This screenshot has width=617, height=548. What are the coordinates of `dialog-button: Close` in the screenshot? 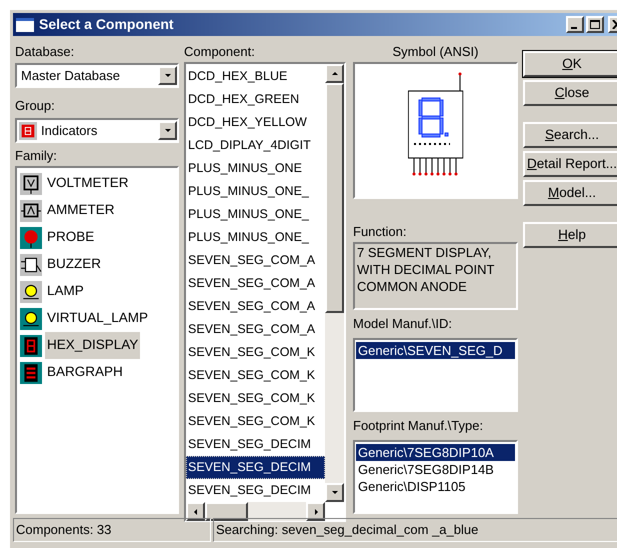 It's located at (570, 93).